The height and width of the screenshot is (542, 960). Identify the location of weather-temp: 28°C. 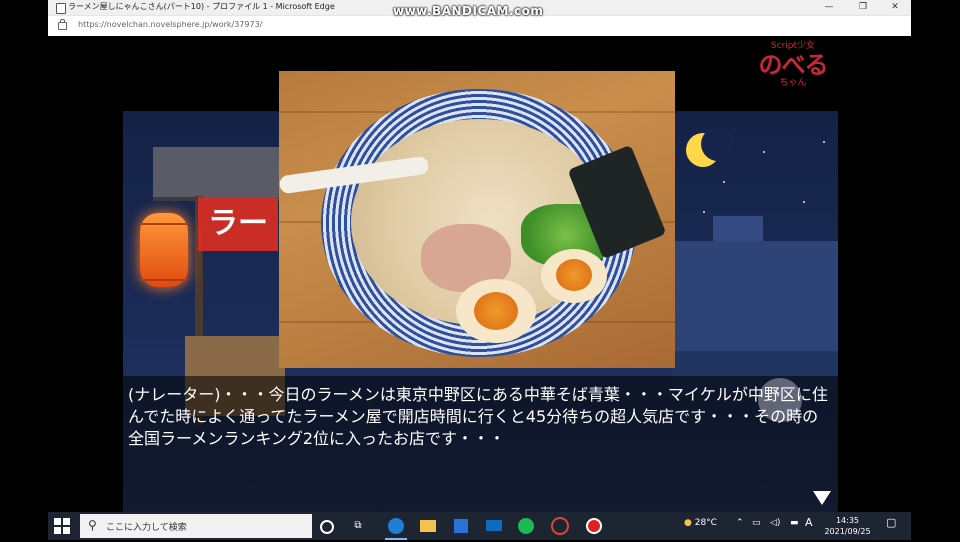
(705, 523).